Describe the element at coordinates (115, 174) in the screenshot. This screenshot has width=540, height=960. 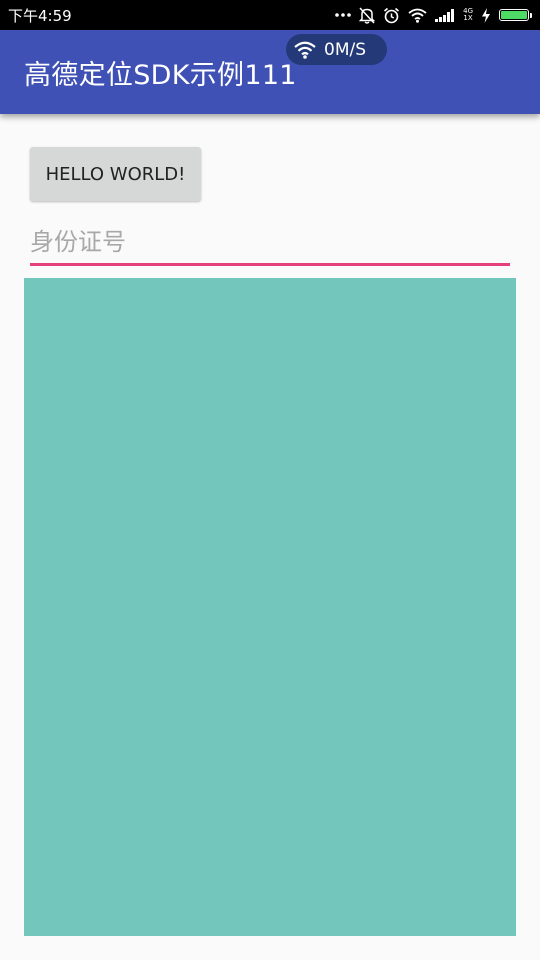
I see `hello-world-button: HELLO WORLD!` at that location.